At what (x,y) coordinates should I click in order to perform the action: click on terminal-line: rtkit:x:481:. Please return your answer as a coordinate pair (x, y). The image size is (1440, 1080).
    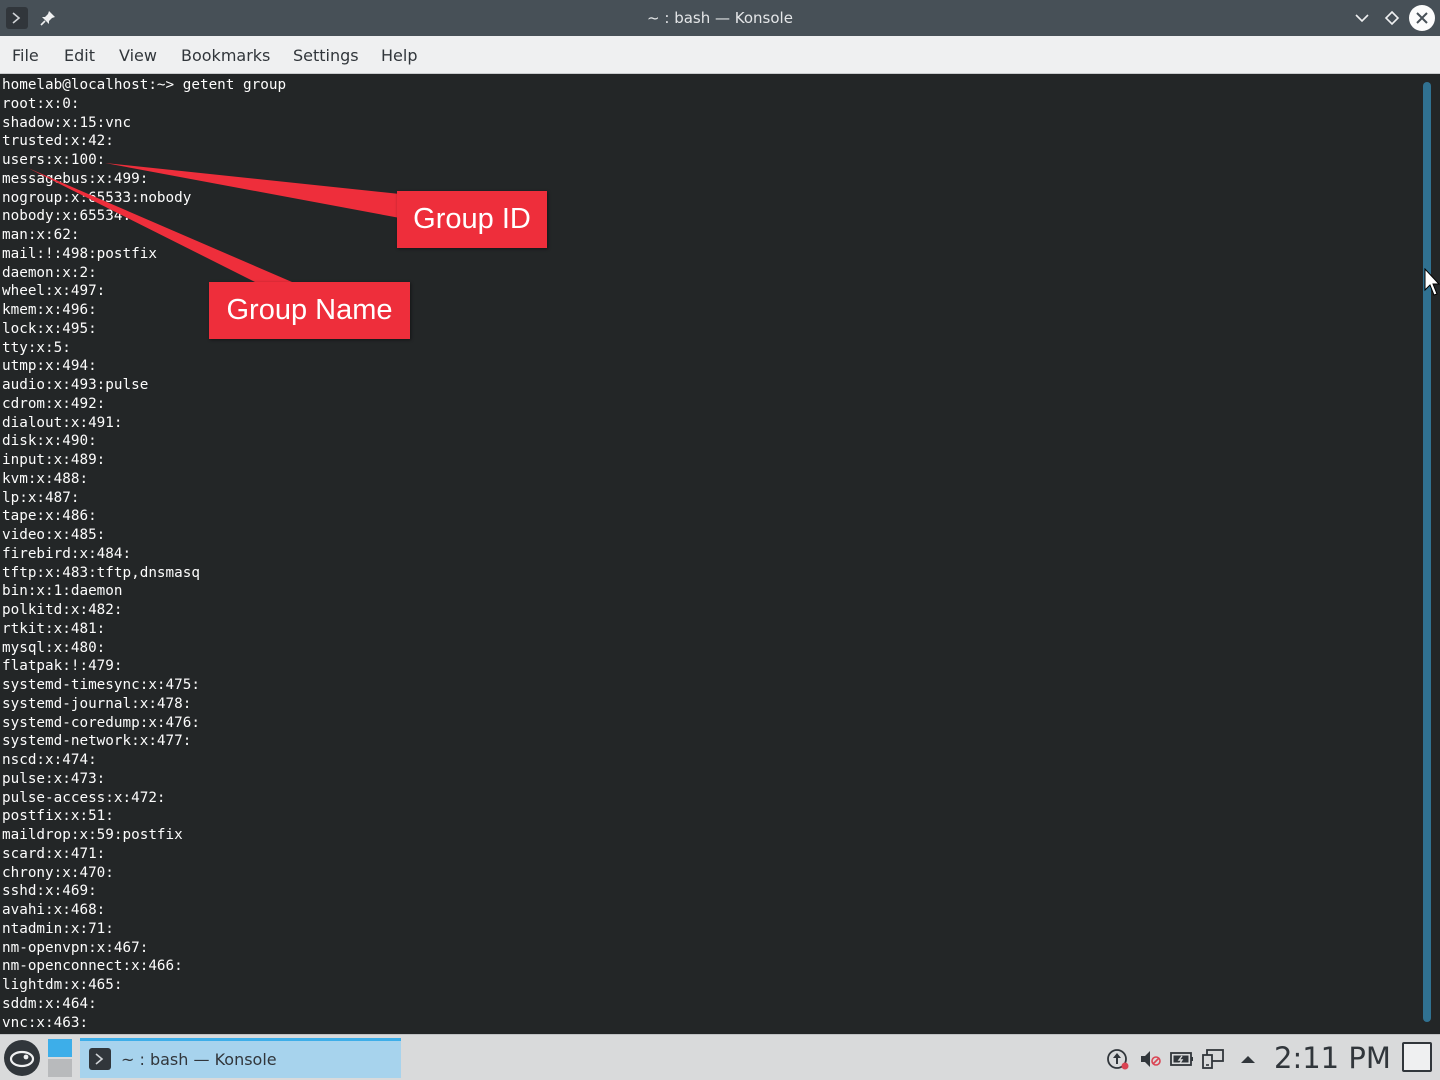
    Looking at the image, I should click on (54, 628).